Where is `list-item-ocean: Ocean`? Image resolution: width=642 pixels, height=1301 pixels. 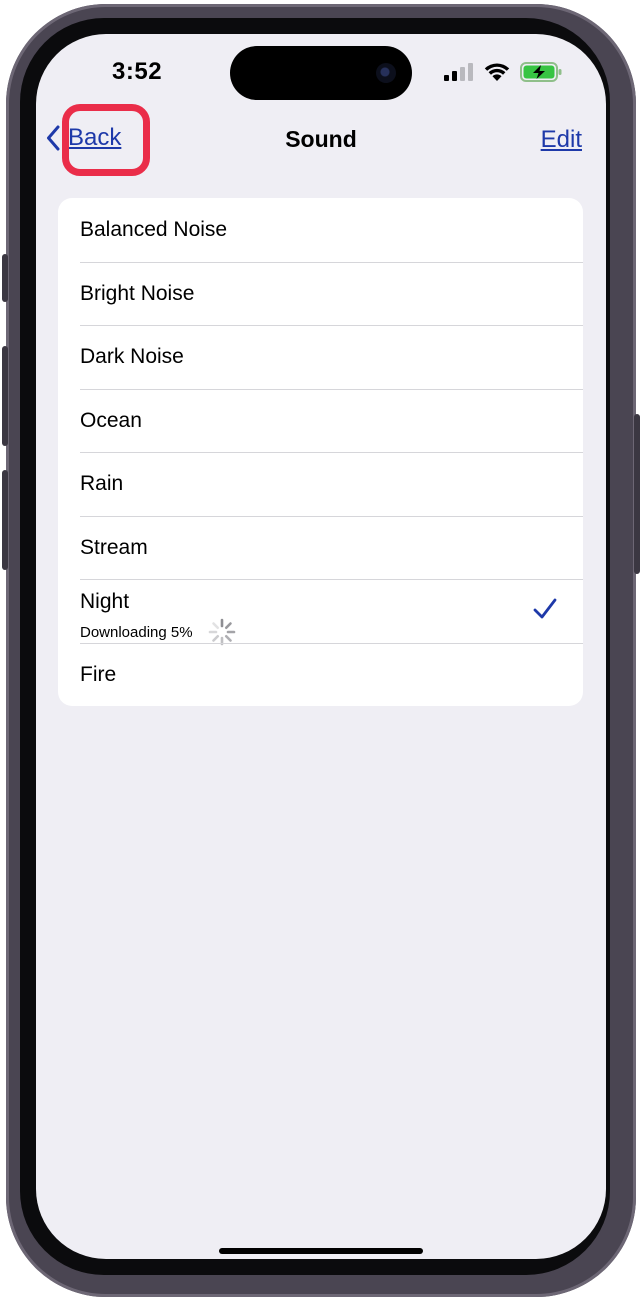 list-item-ocean: Ocean is located at coordinates (320, 420).